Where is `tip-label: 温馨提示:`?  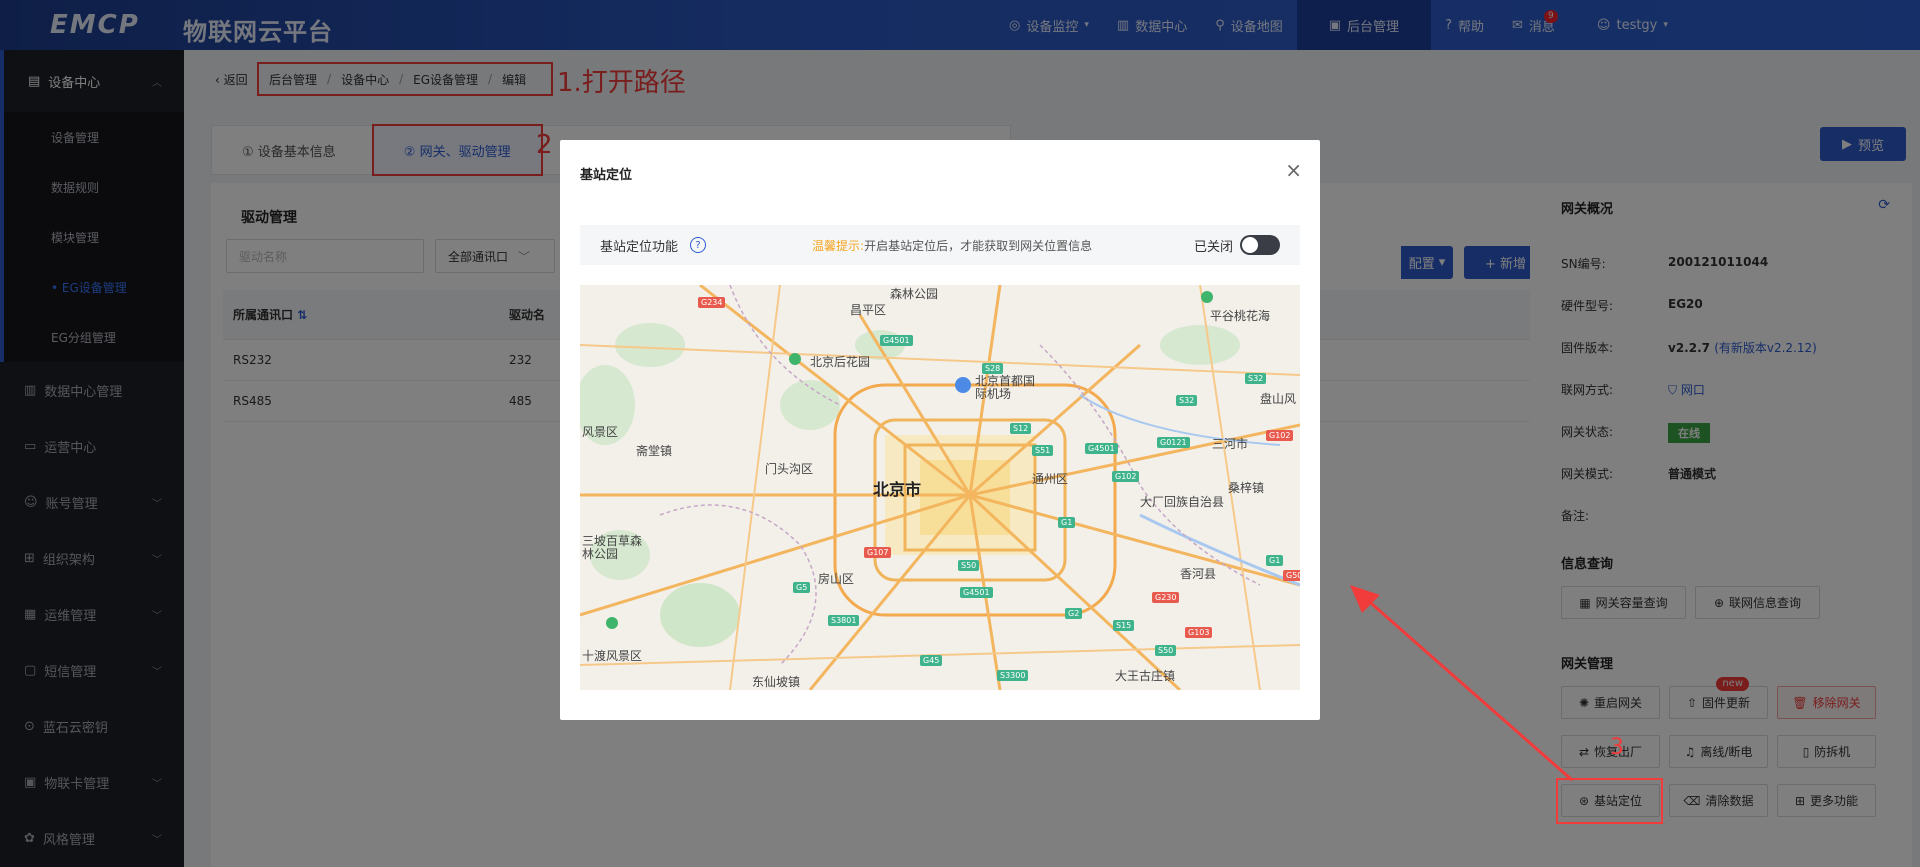
tip-label: 温馨提示: is located at coordinates (838, 245).